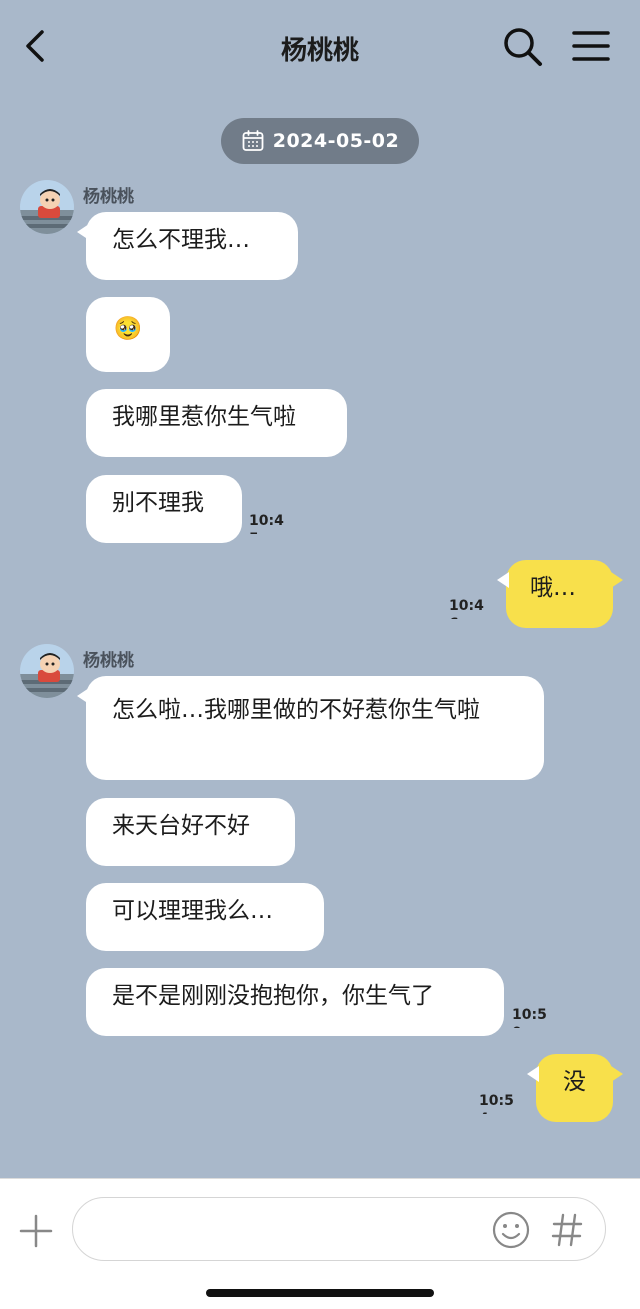 Image resolution: width=640 pixels, height=1309 pixels. What do you see at coordinates (320, 1293) in the screenshot?
I see `home-indicator` at bounding box center [320, 1293].